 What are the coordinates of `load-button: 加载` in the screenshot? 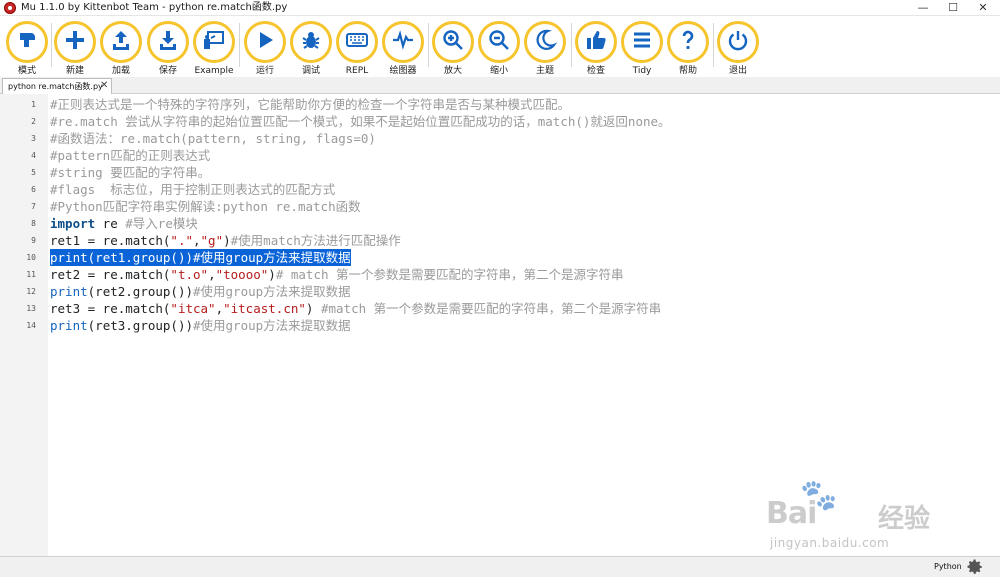 It's located at (121, 49).